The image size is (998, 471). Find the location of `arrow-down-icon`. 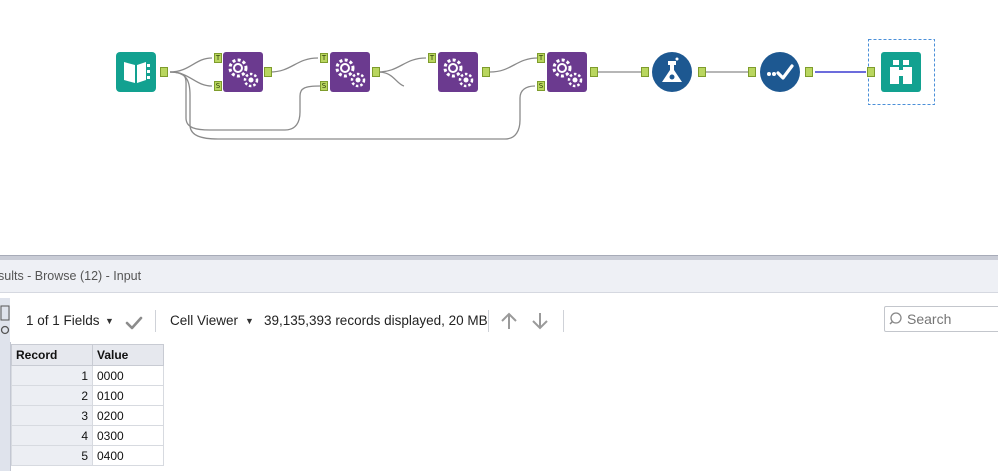

arrow-down-icon is located at coordinates (540, 321).